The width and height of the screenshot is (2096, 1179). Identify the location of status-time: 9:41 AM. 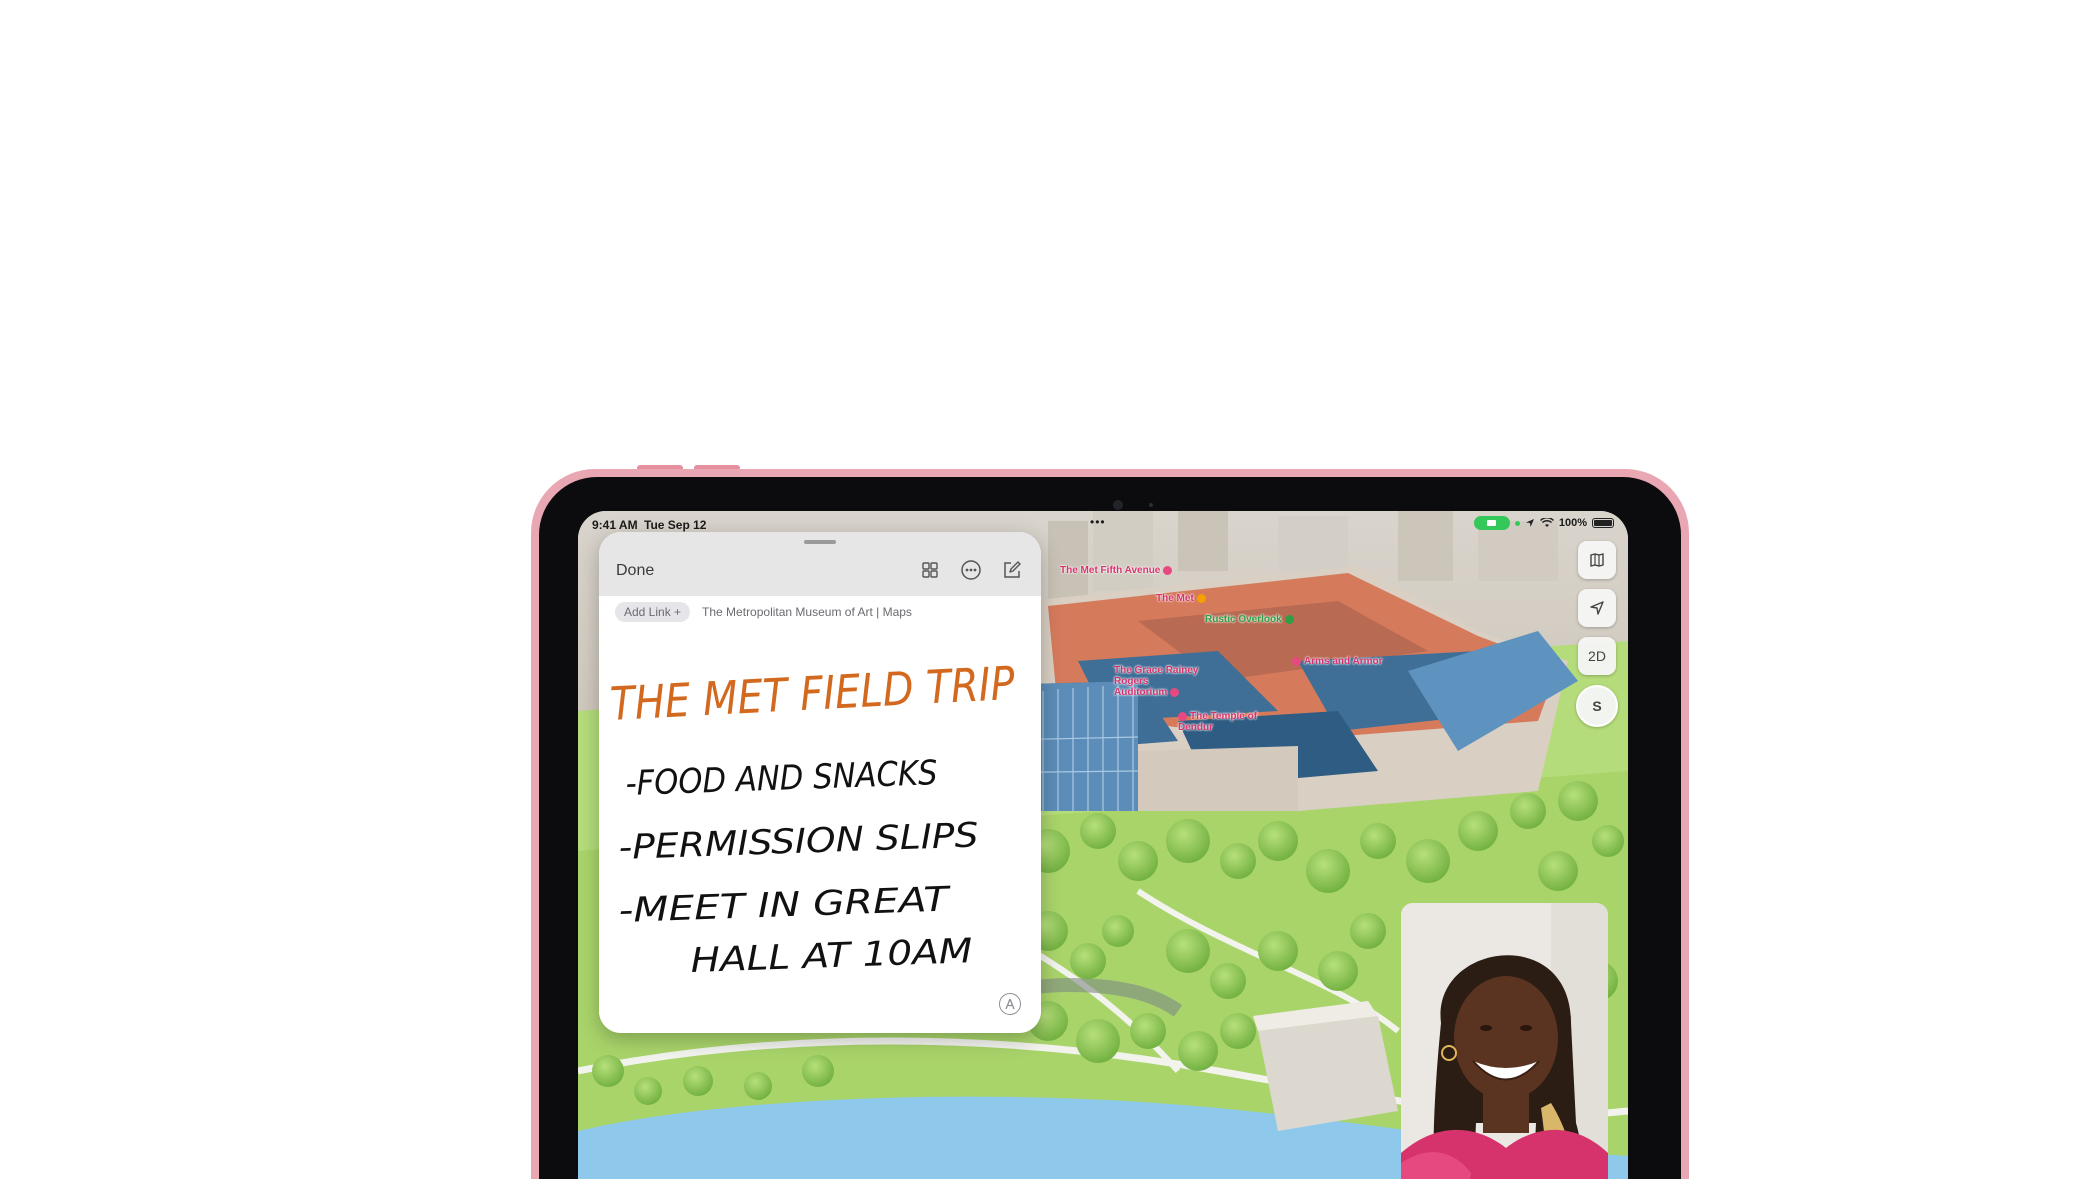
(615, 525).